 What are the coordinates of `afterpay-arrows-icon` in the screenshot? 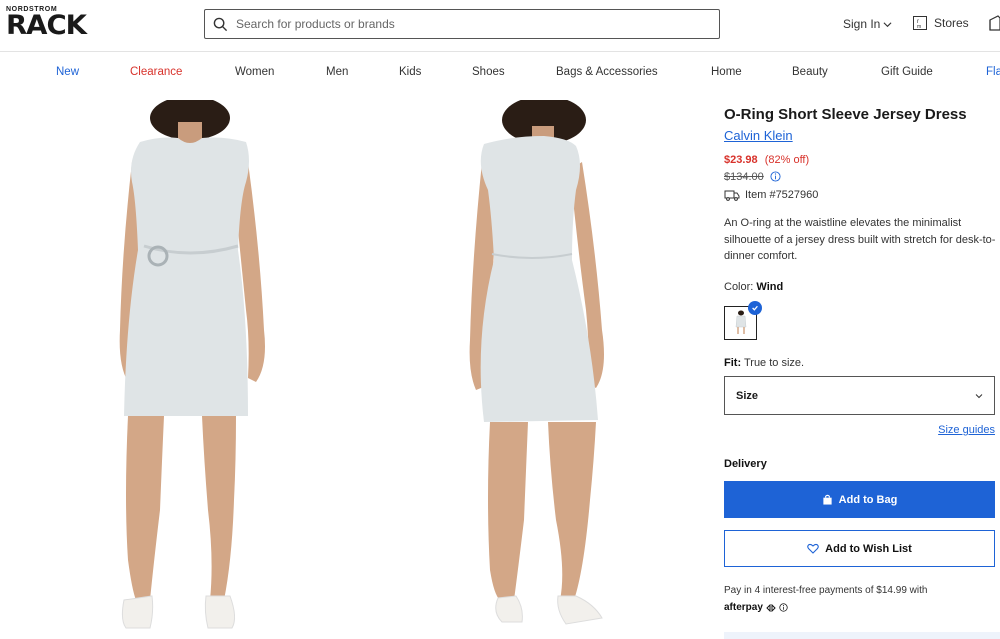 It's located at (771, 607).